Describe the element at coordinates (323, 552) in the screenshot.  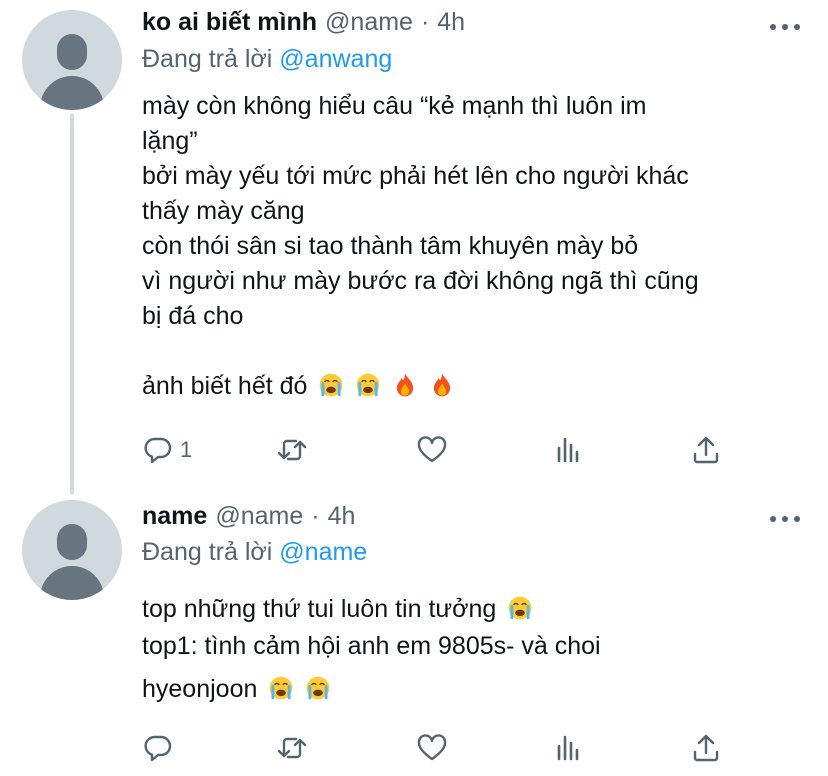
I see `replying-mention: @name` at that location.